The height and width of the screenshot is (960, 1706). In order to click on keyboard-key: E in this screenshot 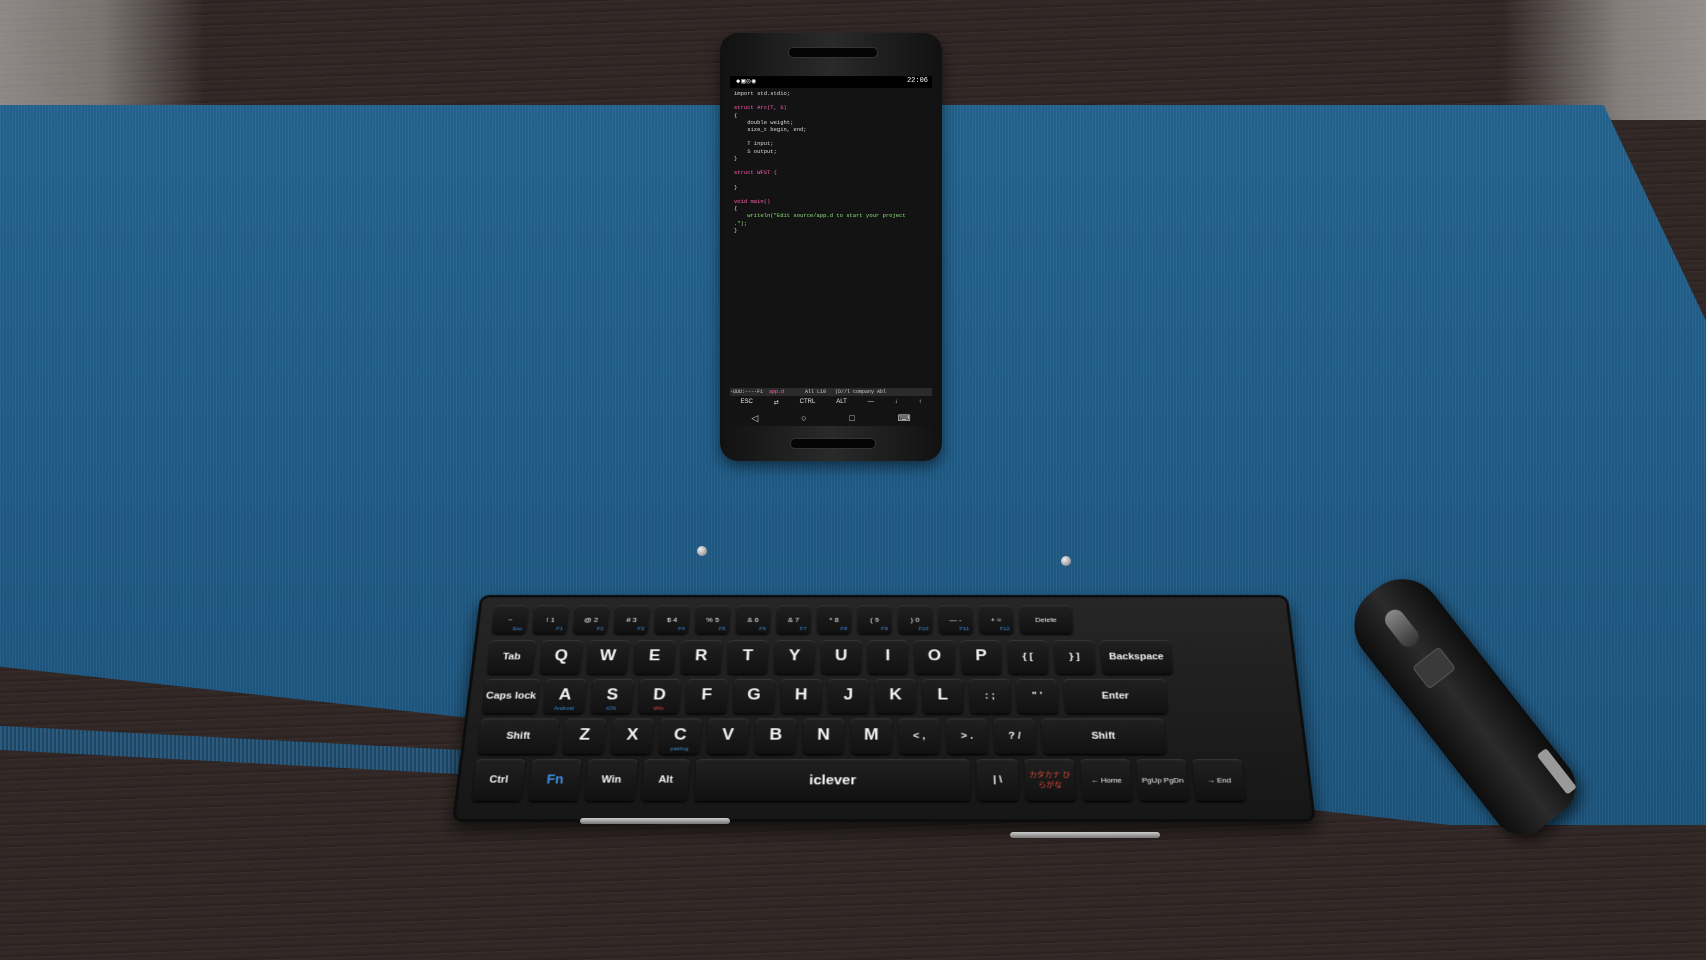, I will do `click(654, 657)`.